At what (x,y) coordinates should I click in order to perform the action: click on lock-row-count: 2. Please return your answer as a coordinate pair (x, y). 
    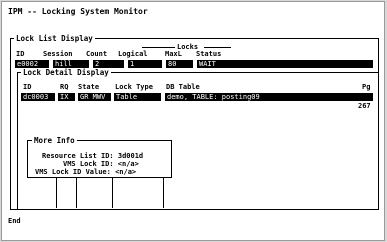
    Looking at the image, I should click on (108, 64).